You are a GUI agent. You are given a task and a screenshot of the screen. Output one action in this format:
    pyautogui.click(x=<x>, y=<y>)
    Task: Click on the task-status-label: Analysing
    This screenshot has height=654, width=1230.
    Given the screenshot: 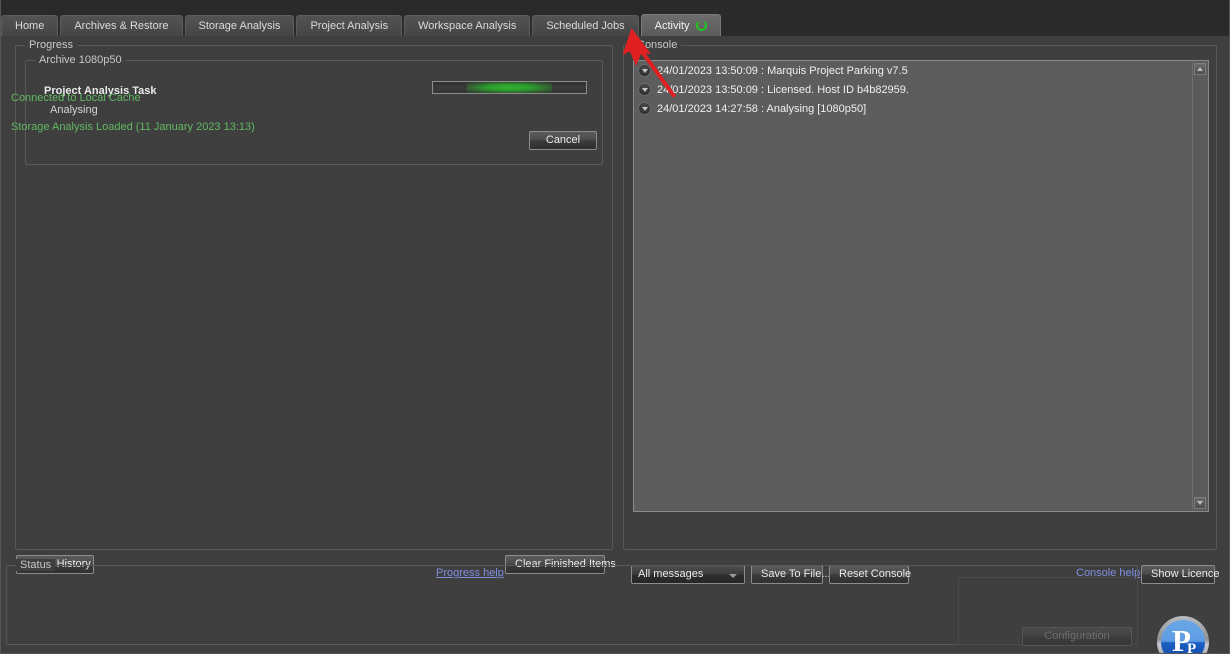 What is the action you would take?
    pyautogui.click(x=74, y=110)
    